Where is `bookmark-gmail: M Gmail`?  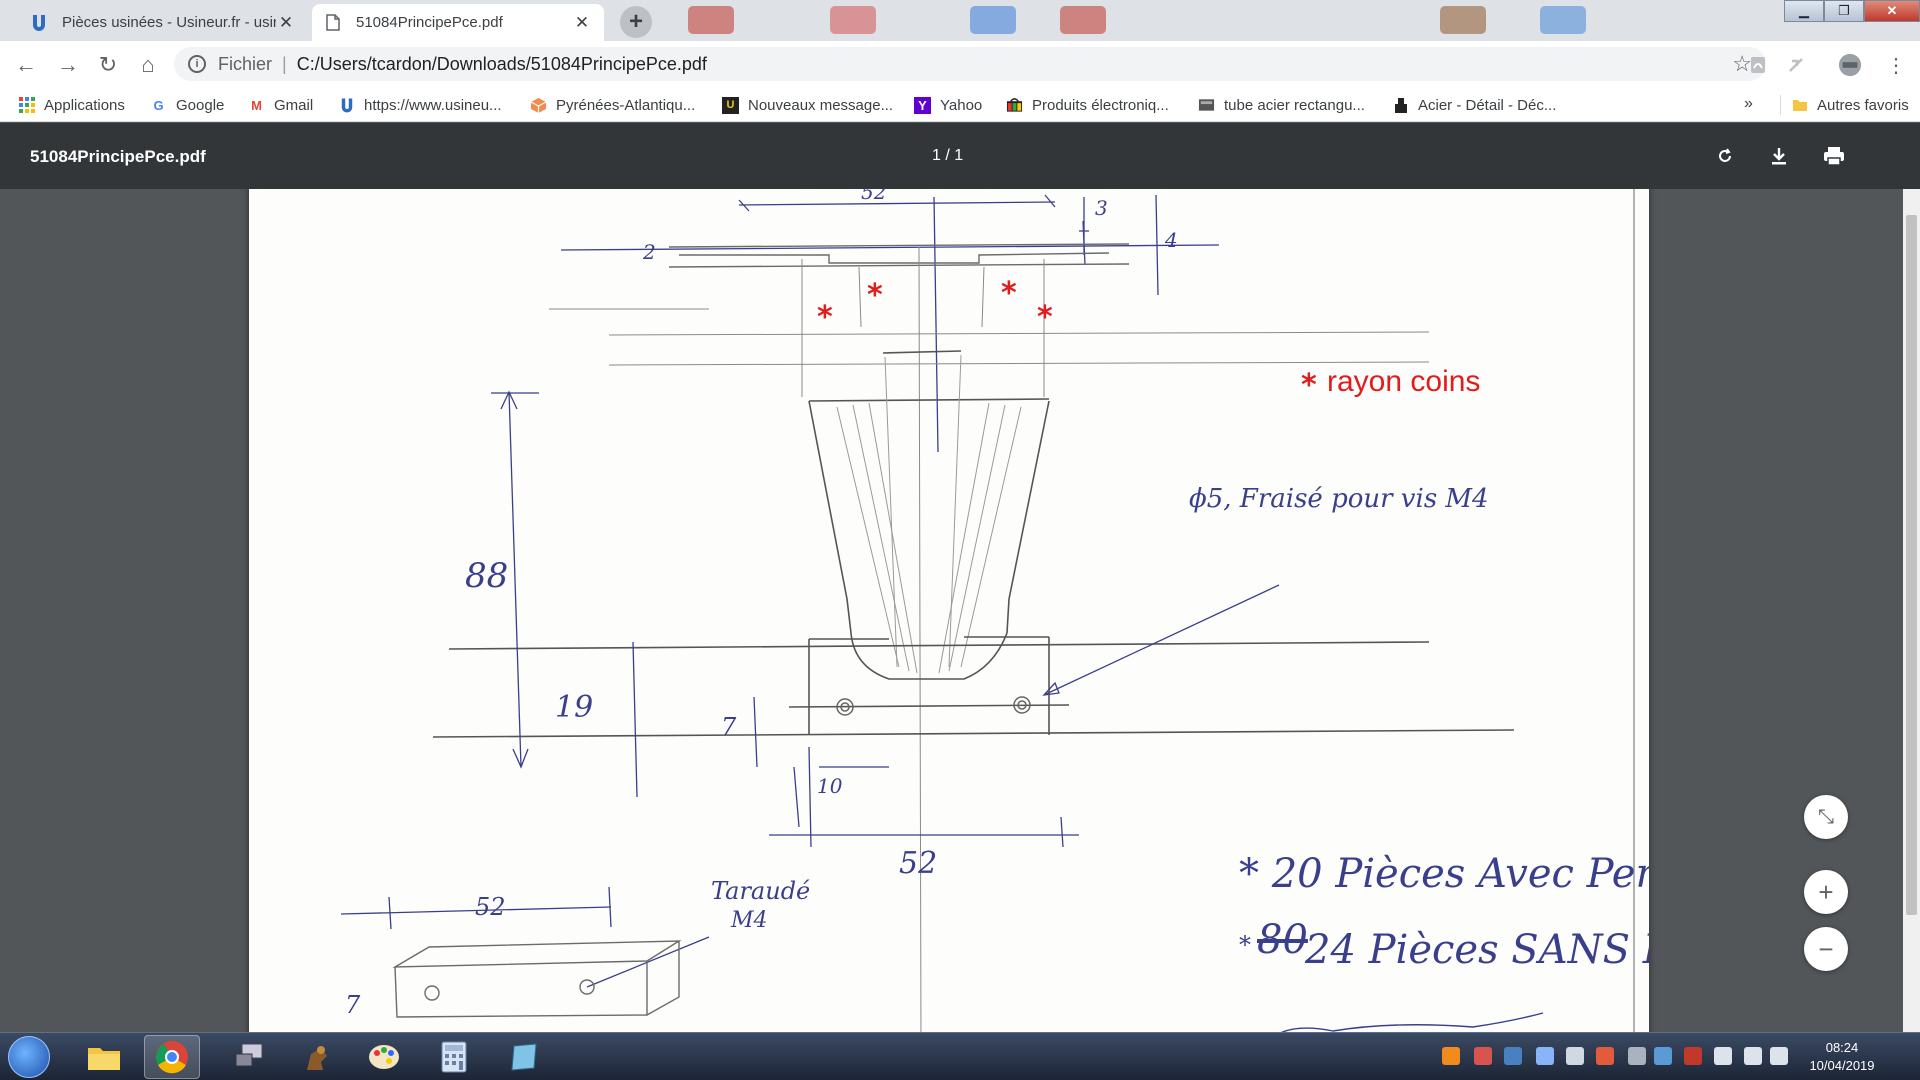 bookmark-gmail: M Gmail is located at coordinates (280, 105).